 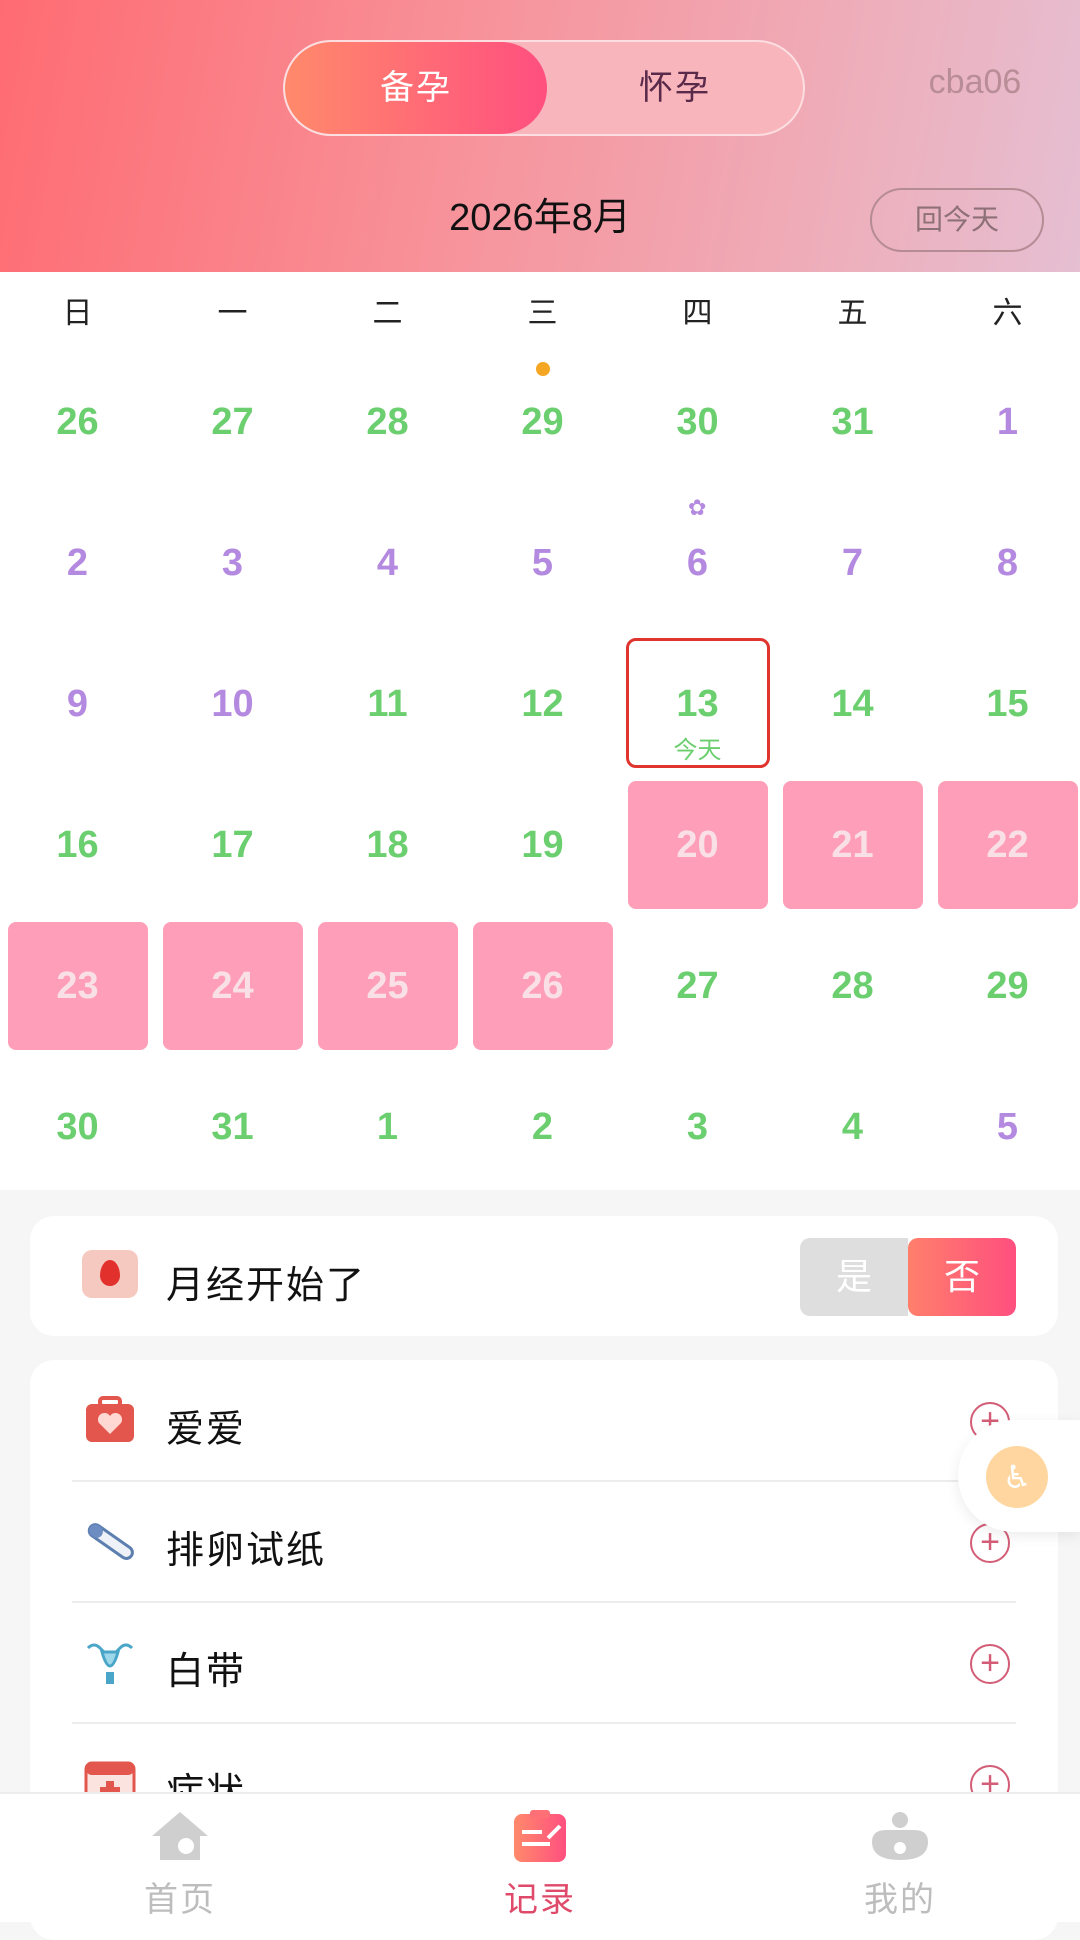 I want to click on tab-records: 记录, so click(x=540, y=1858).